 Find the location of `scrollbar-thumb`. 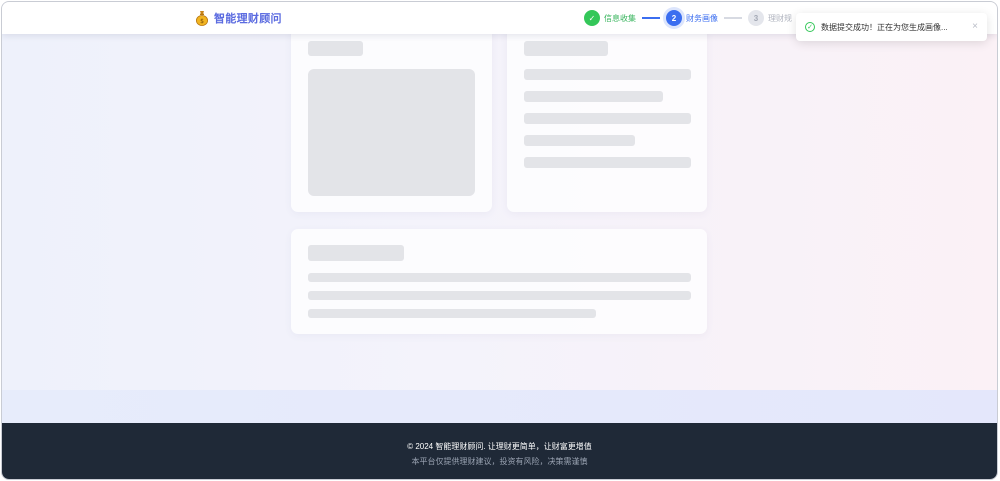

scrollbar-thumb is located at coordinates (997, 261).